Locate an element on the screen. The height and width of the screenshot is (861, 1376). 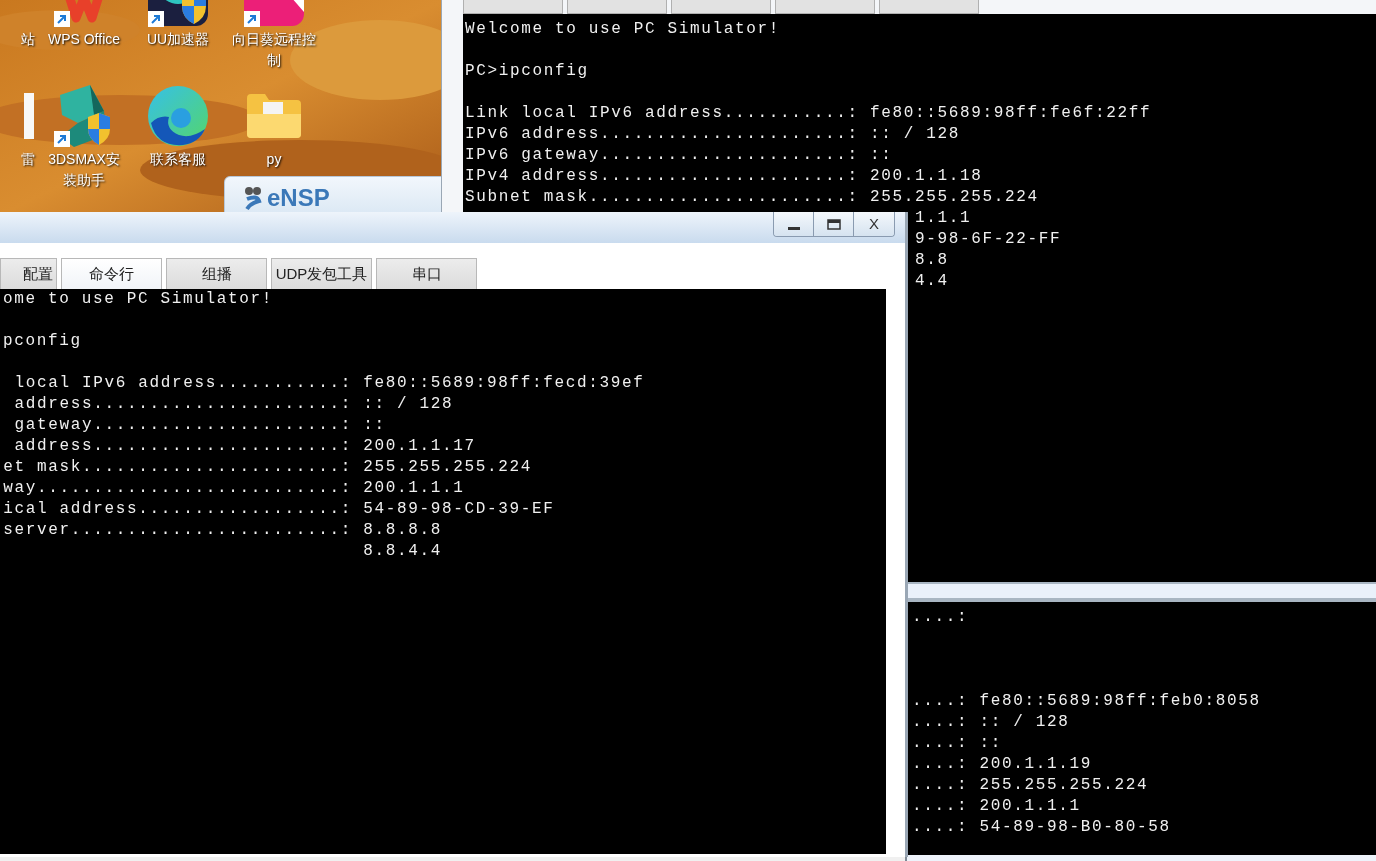
terminal-value: 200.1.1.19 is located at coordinates (1036, 764).